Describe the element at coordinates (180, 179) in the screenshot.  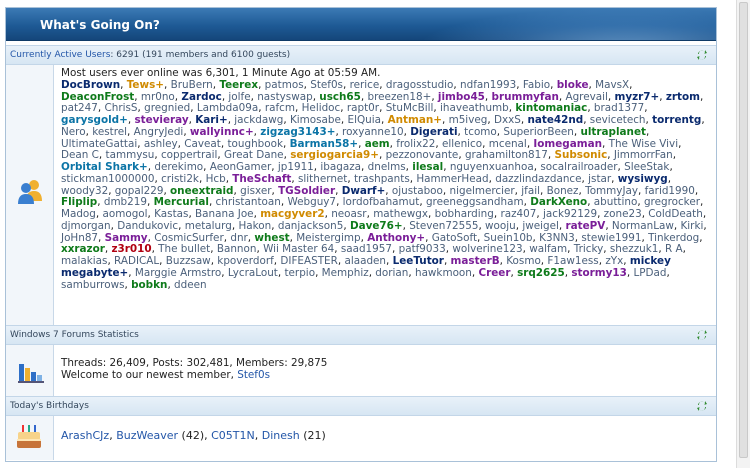
I see `active-user-link: cristi2k` at that location.